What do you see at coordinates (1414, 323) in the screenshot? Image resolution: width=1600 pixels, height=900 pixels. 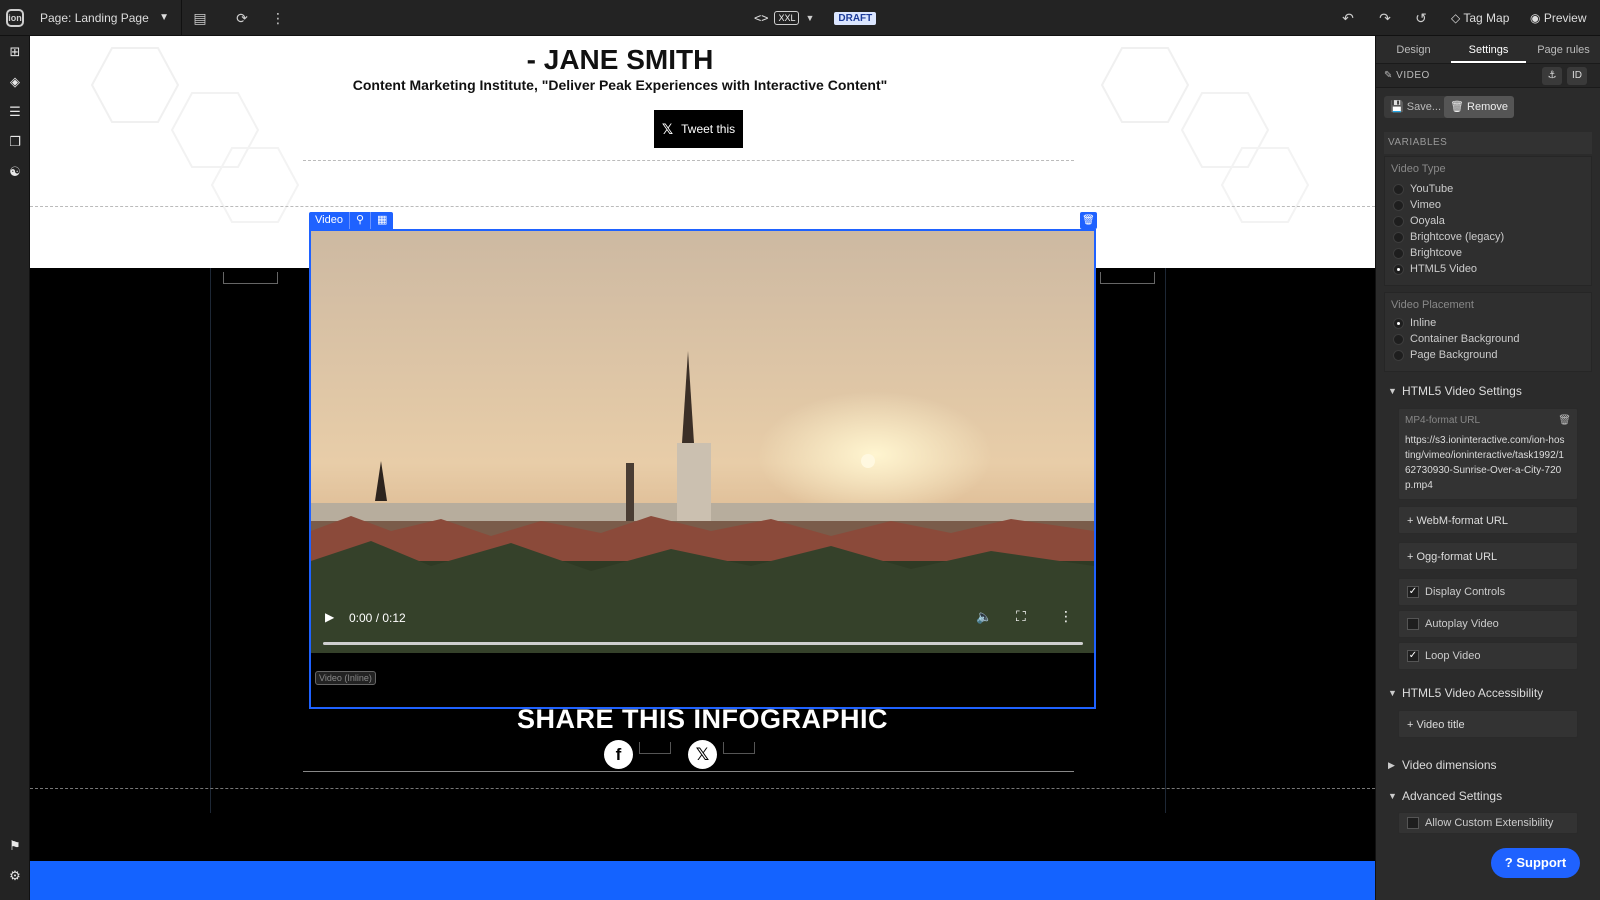 I see `radio-inline: Inline` at bounding box center [1414, 323].